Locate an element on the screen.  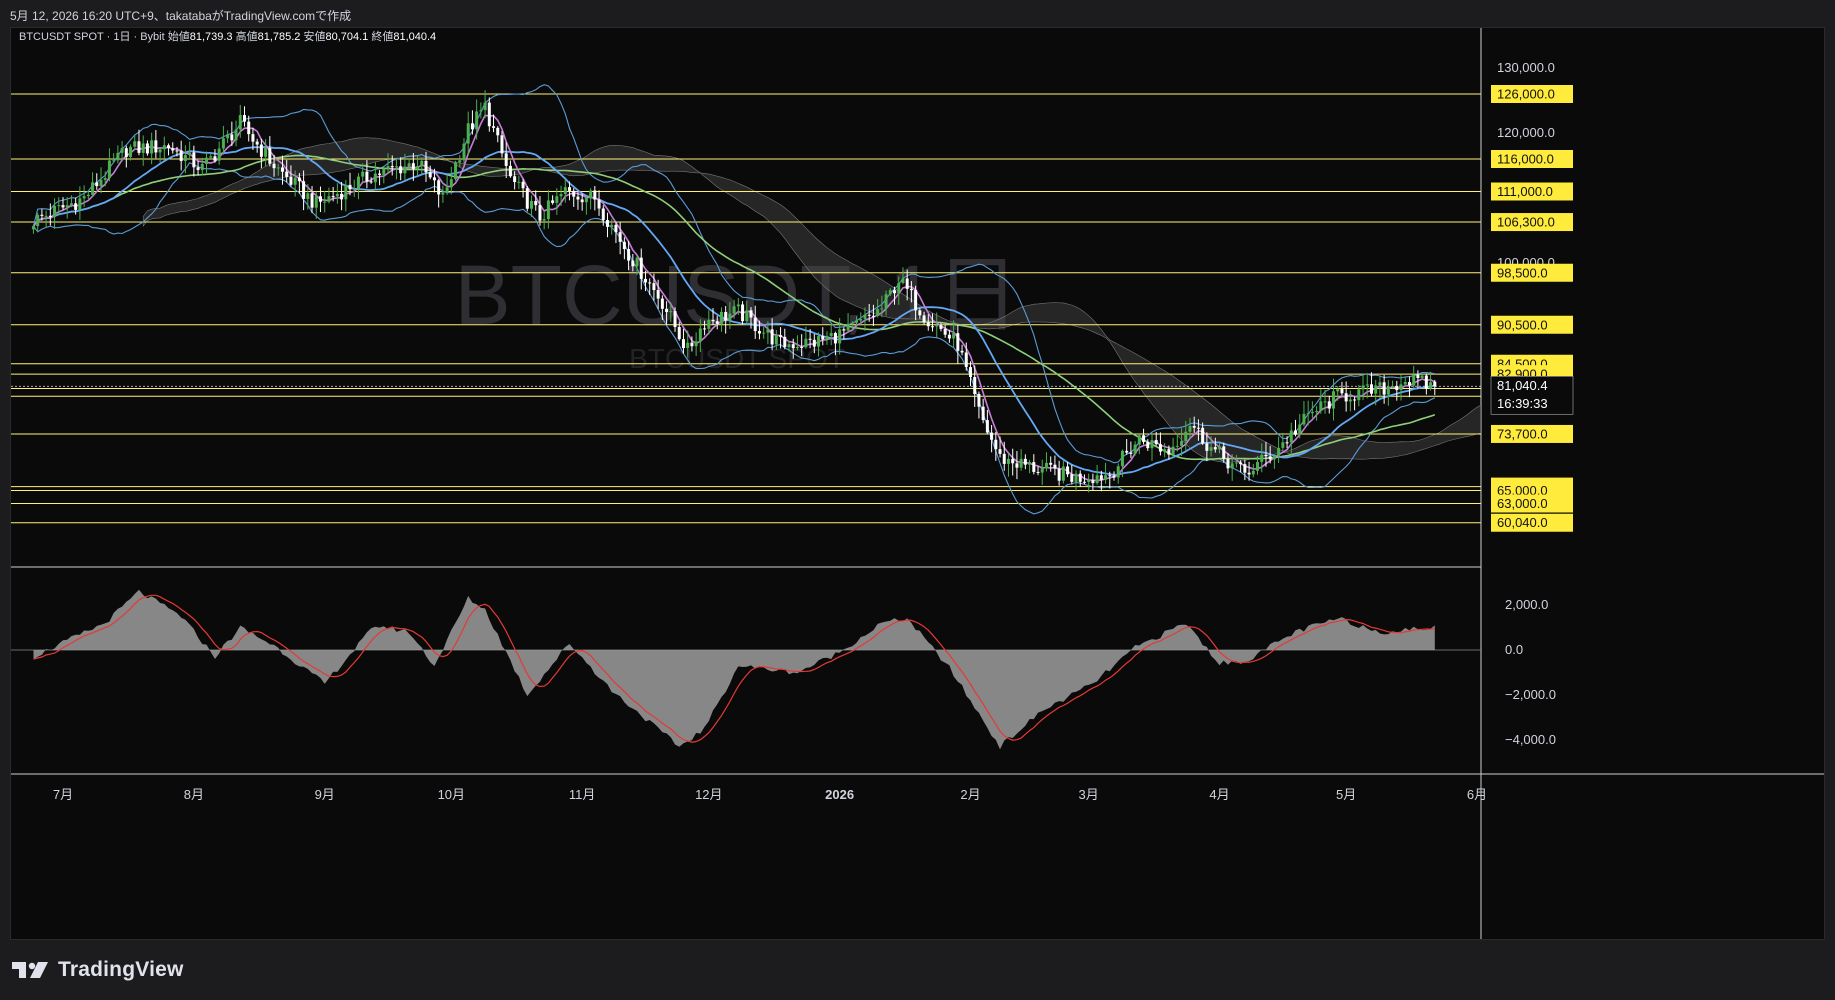
legend-low: 80,704.1 is located at coordinates (348, 37).